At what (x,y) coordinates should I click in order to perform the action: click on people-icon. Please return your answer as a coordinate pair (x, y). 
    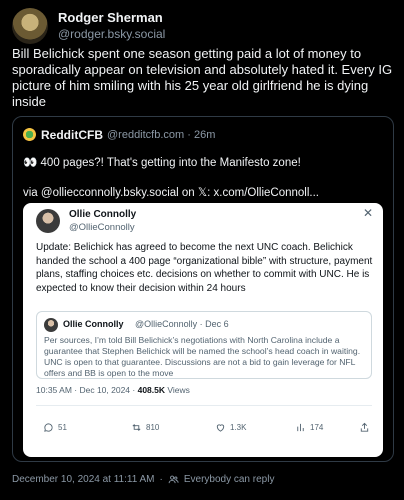
    Looking at the image, I should click on (173, 479).